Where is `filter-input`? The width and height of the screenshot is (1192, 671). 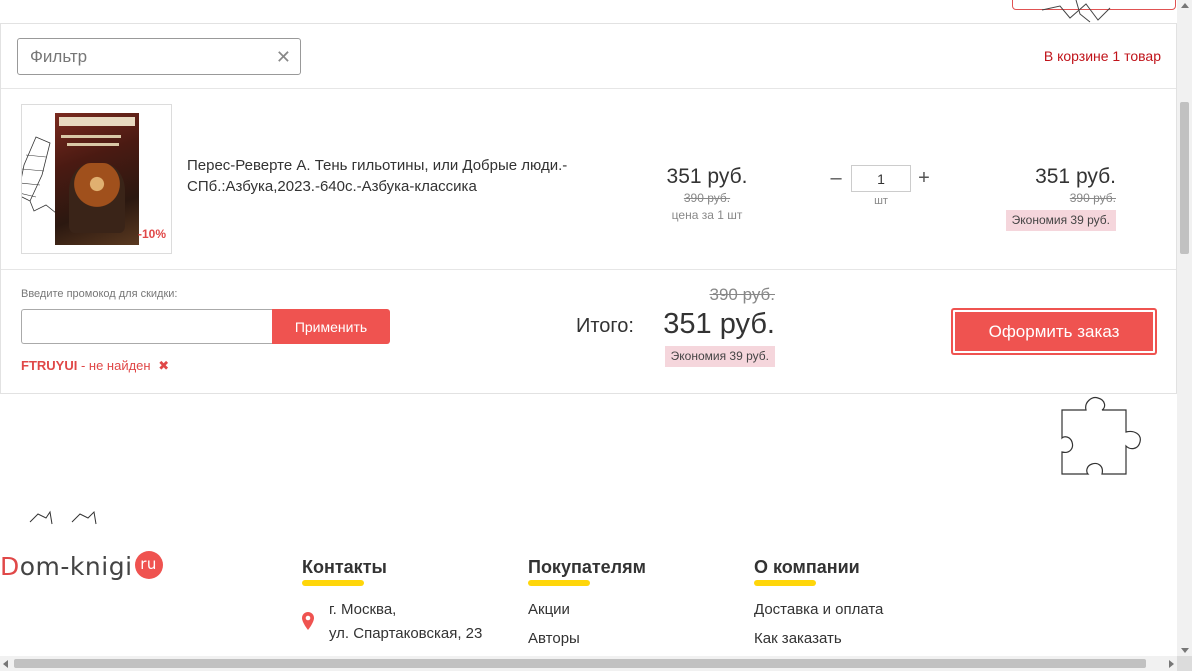 filter-input is located at coordinates (159, 56).